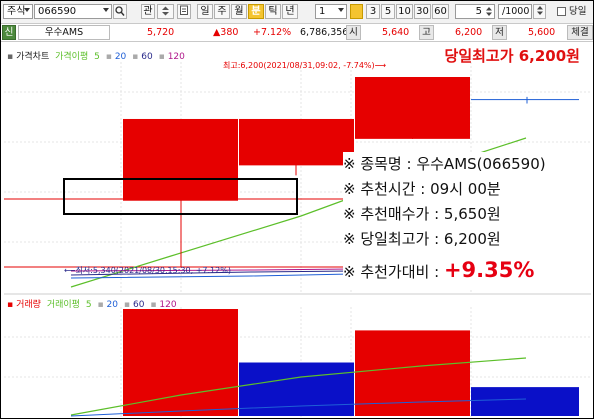 The height and width of the screenshot is (419, 594). Describe the element at coordinates (422, 214) in the screenshot. I see `info-recommend-price: ※ 추천매수가 : 5,650원` at that location.